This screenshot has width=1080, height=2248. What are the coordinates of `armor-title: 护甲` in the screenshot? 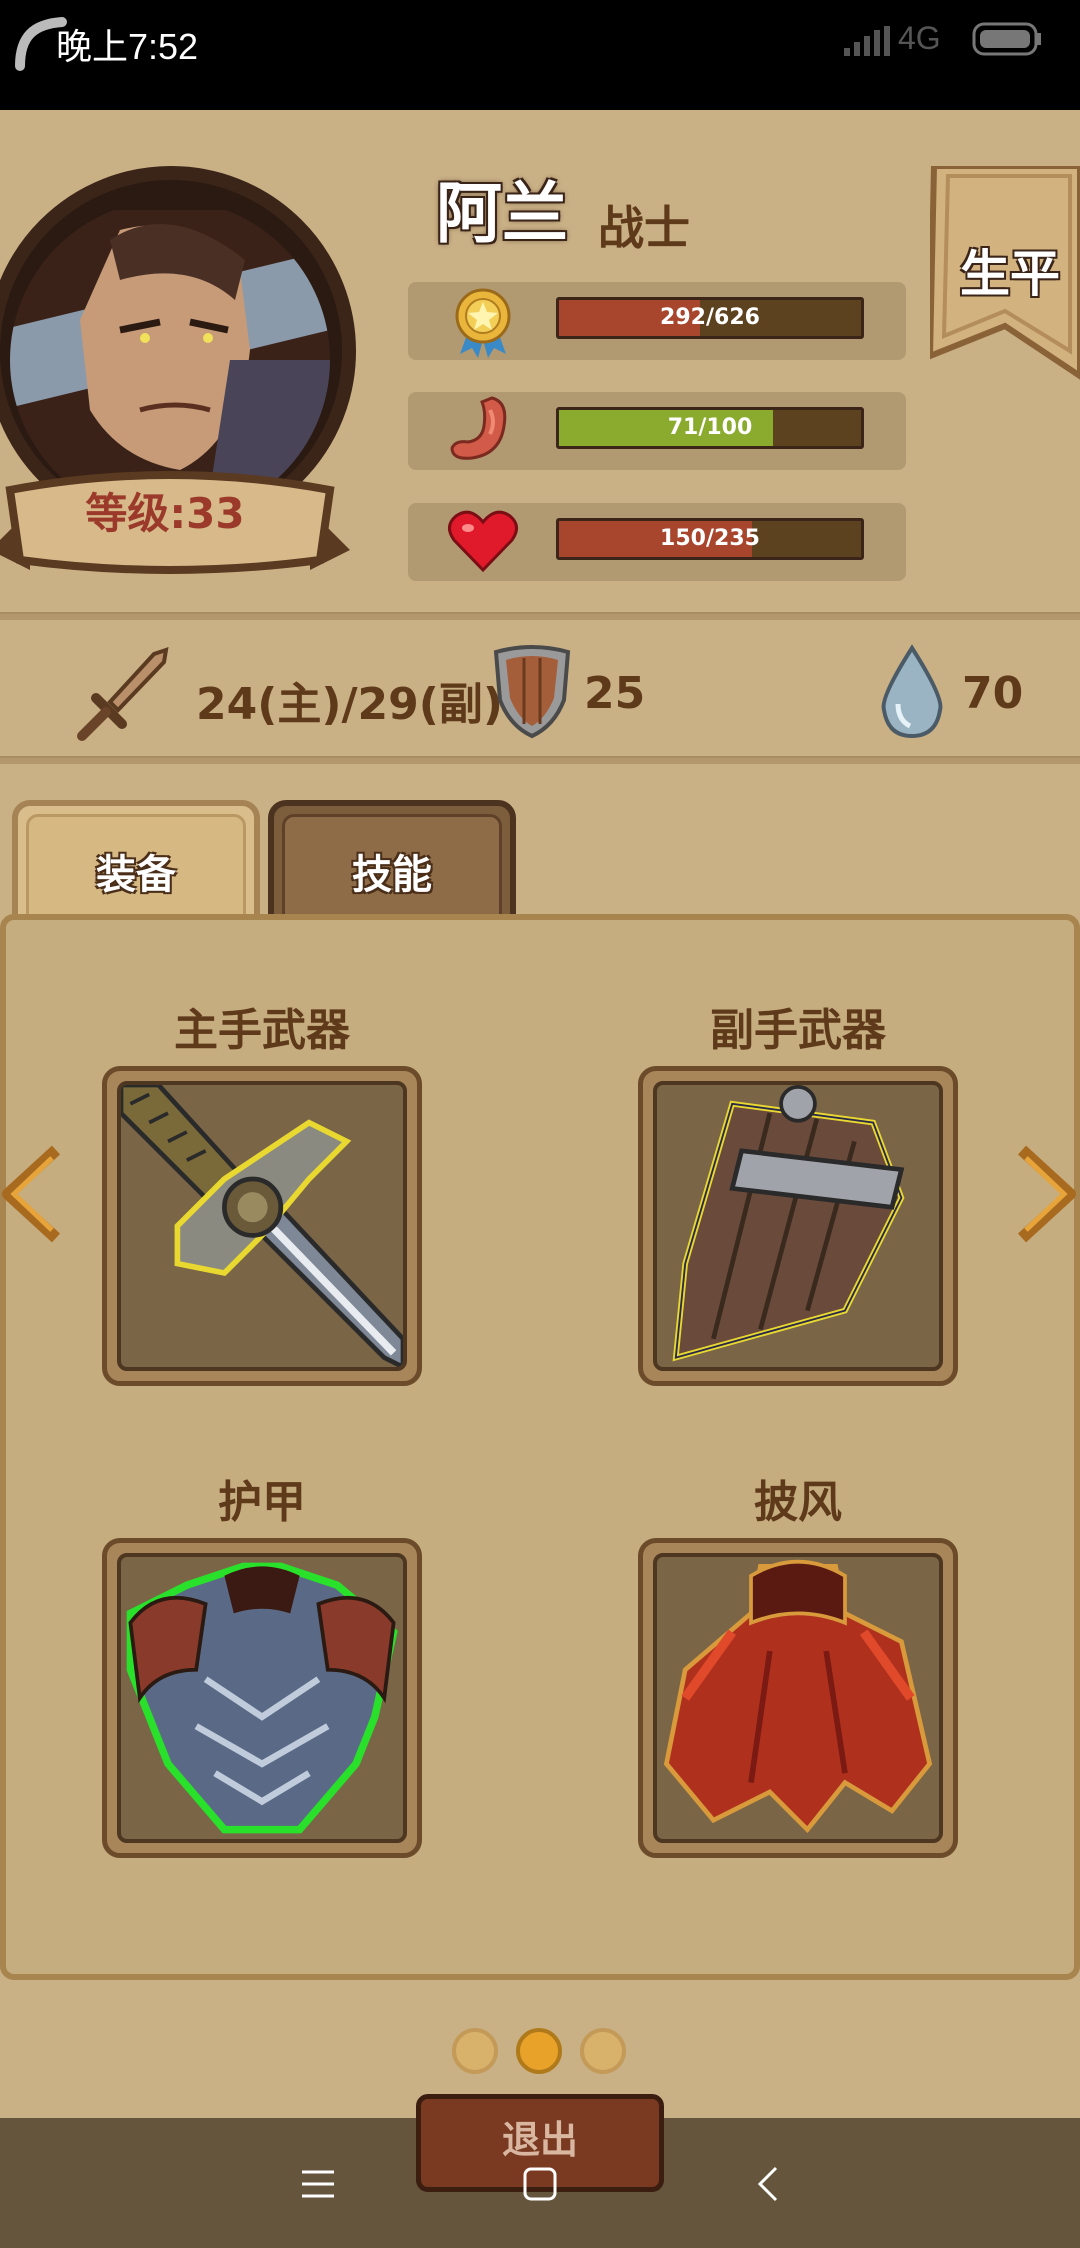 It's located at (262, 1502).